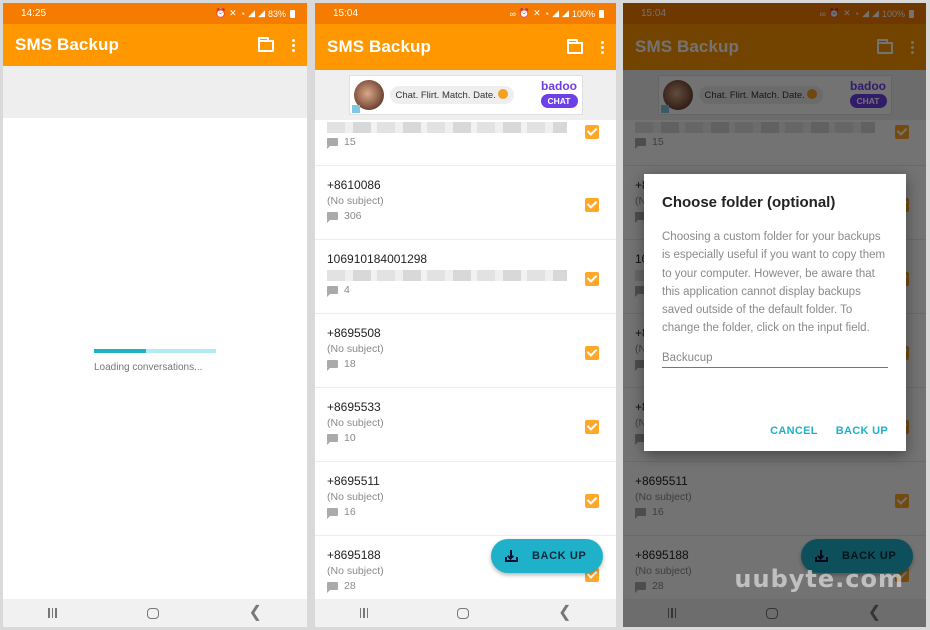 This screenshot has width=930, height=630. Describe the element at coordinates (862, 431) in the screenshot. I see `backup-button: BACK UP` at that location.